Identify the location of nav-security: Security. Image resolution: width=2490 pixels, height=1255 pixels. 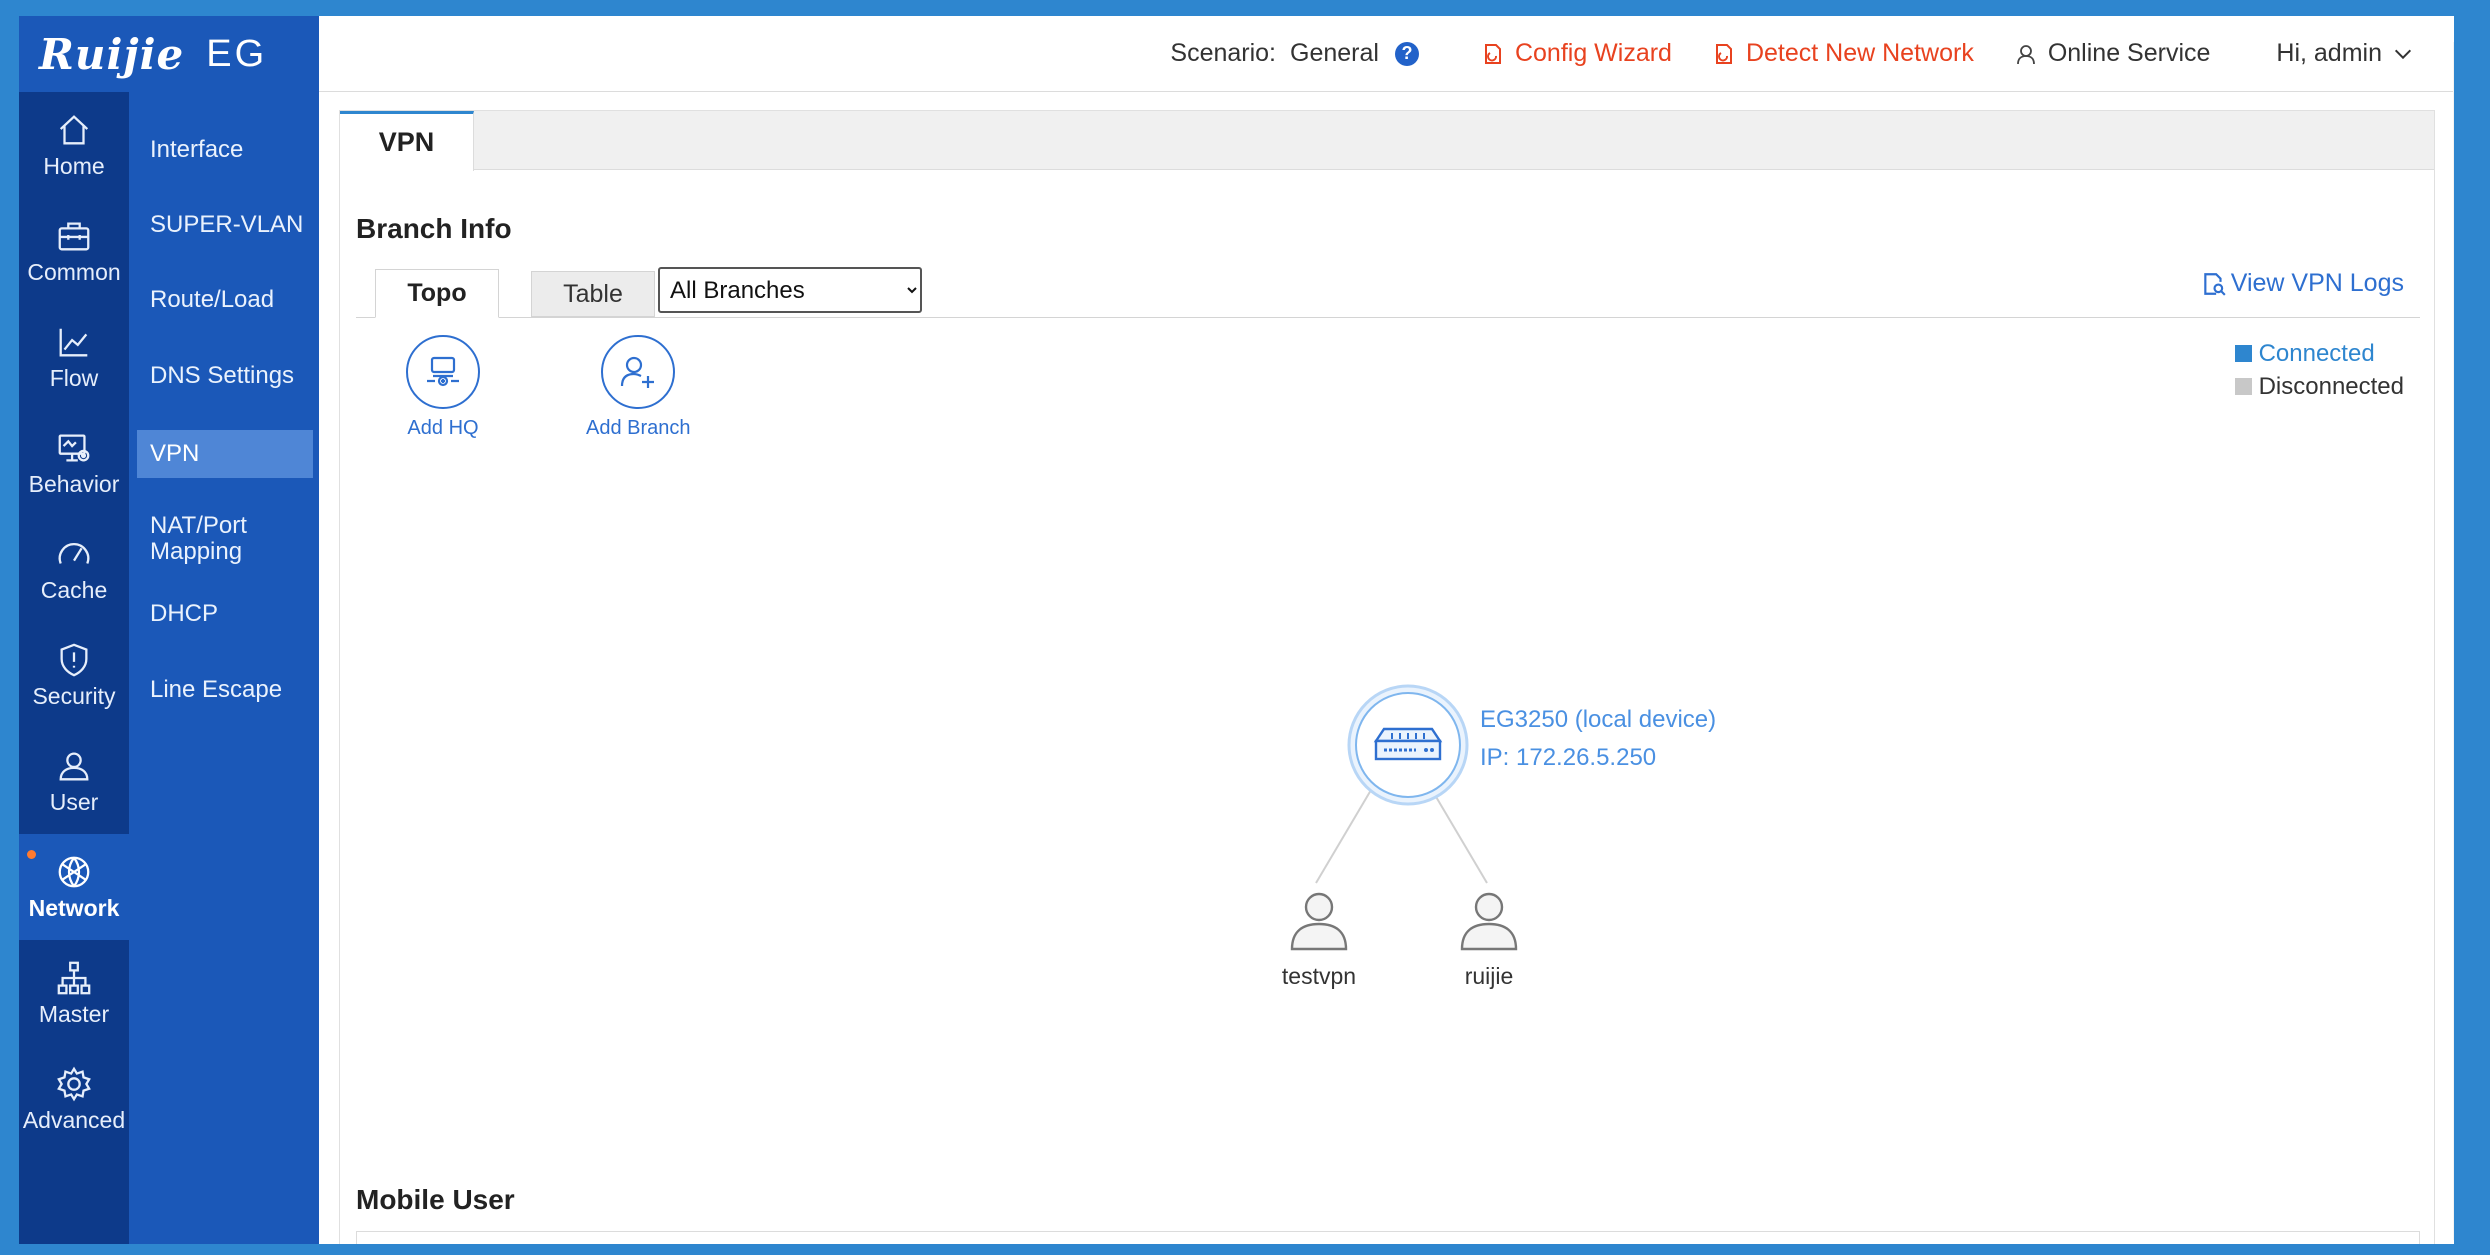
(74, 675).